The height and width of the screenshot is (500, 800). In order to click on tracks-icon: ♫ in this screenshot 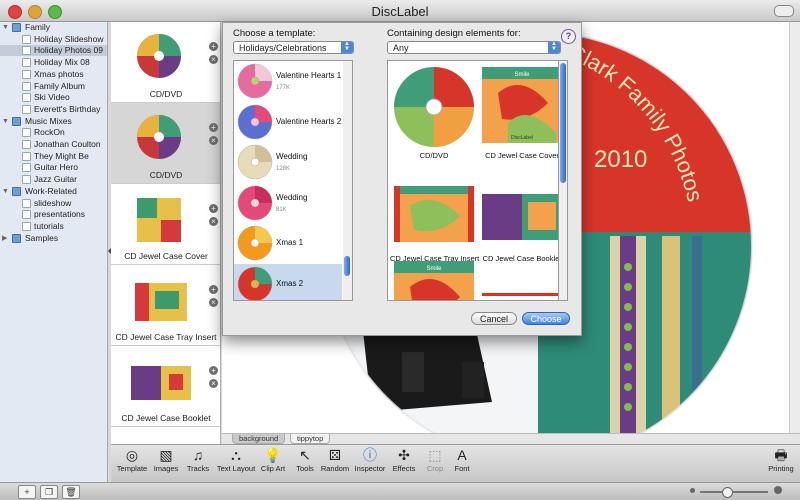, I will do `click(198, 455)`.